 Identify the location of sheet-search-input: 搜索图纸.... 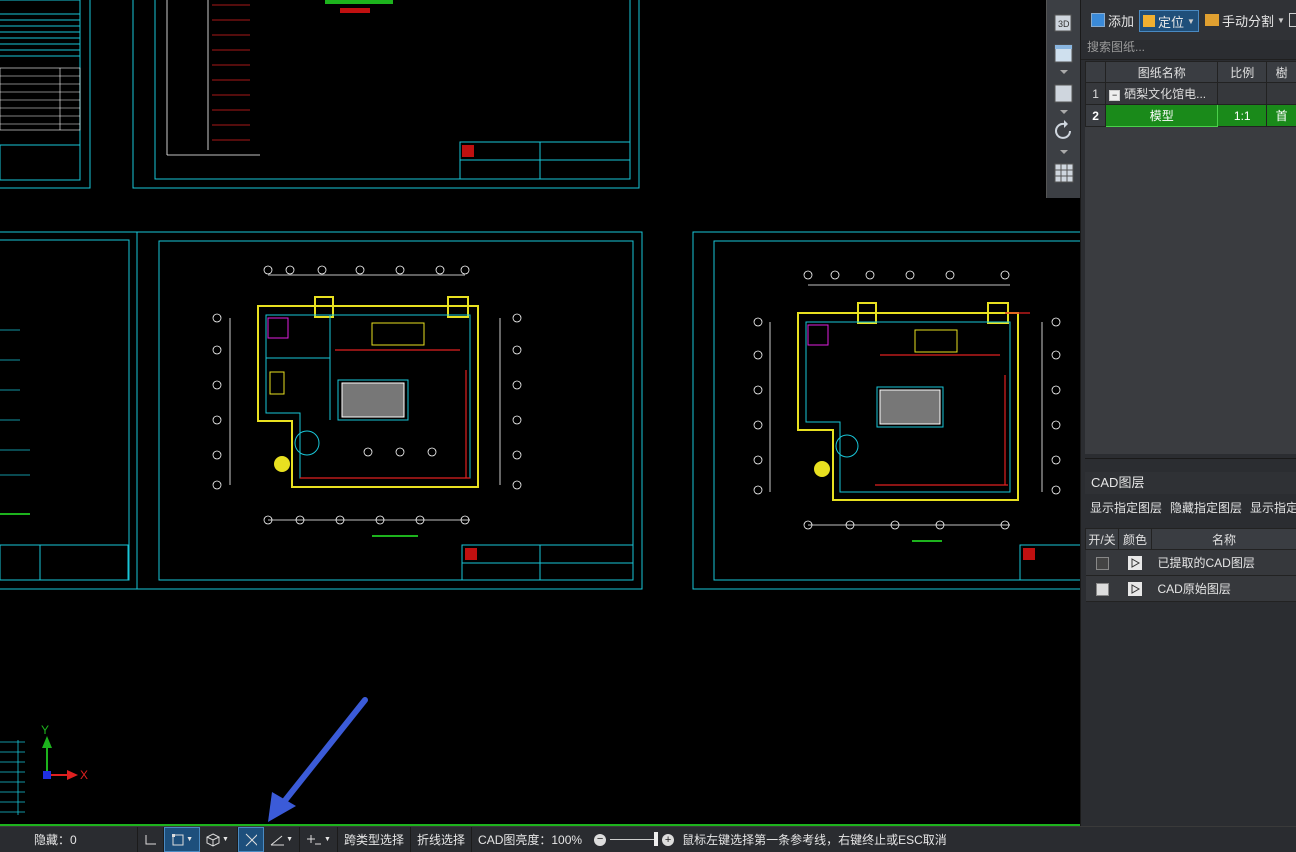
(1188, 50).